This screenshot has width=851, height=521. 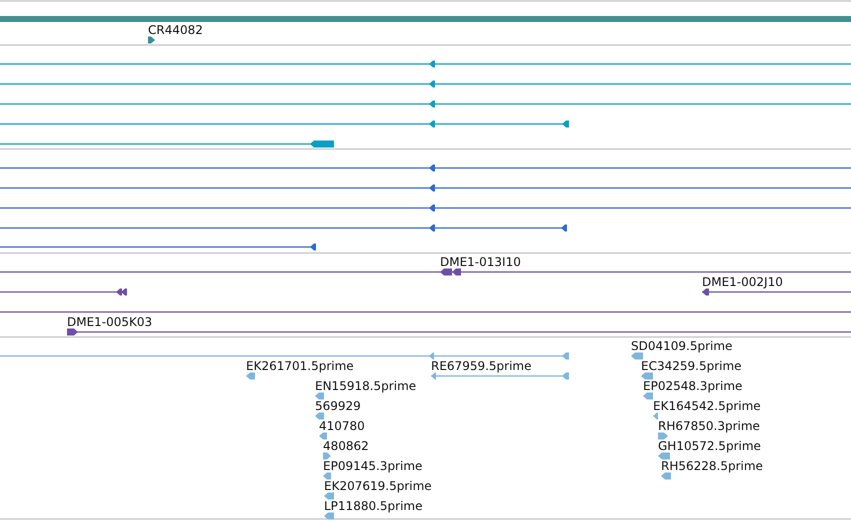 What do you see at coordinates (709, 446) in the screenshot?
I see `feature-label: GH10572.5prime` at bounding box center [709, 446].